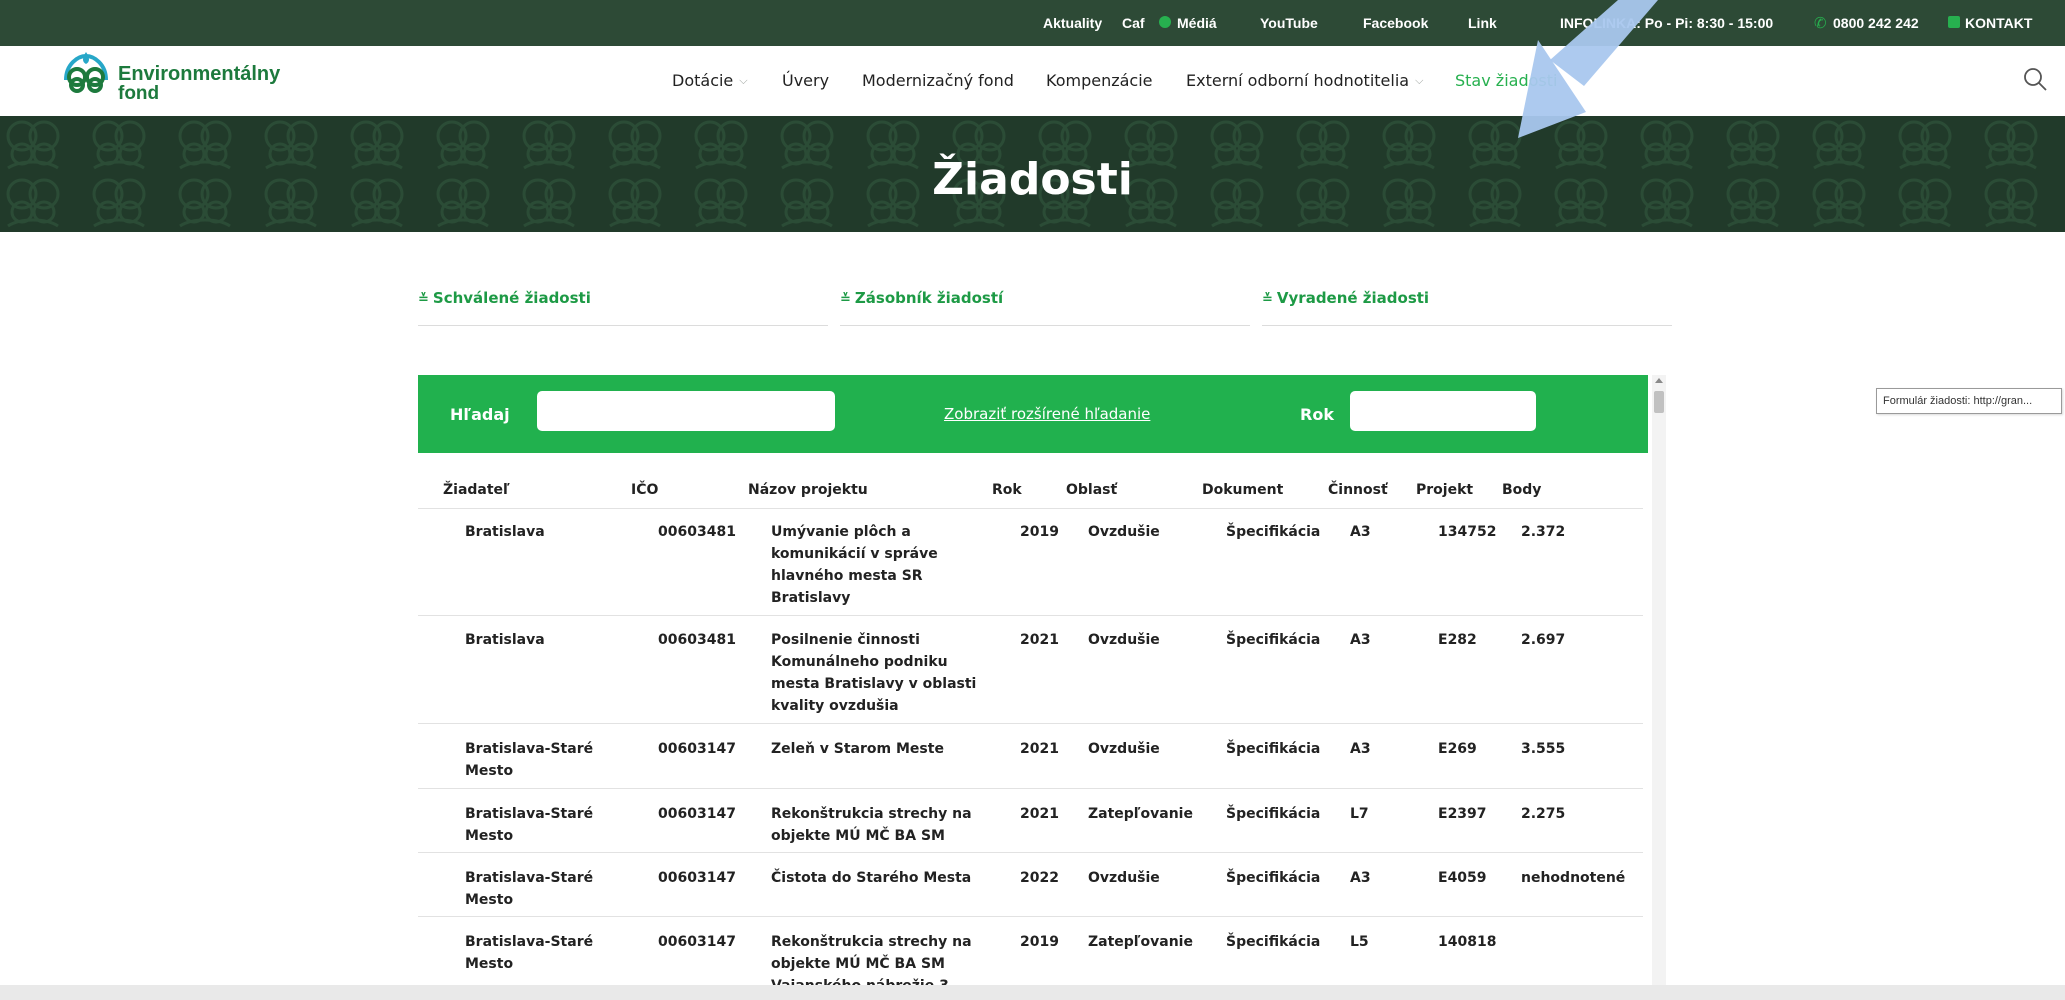 This screenshot has width=2065, height=1000. Describe the element at coordinates (1072, 23) in the screenshot. I see `topbar-link-aktuality: Aktuality` at that location.